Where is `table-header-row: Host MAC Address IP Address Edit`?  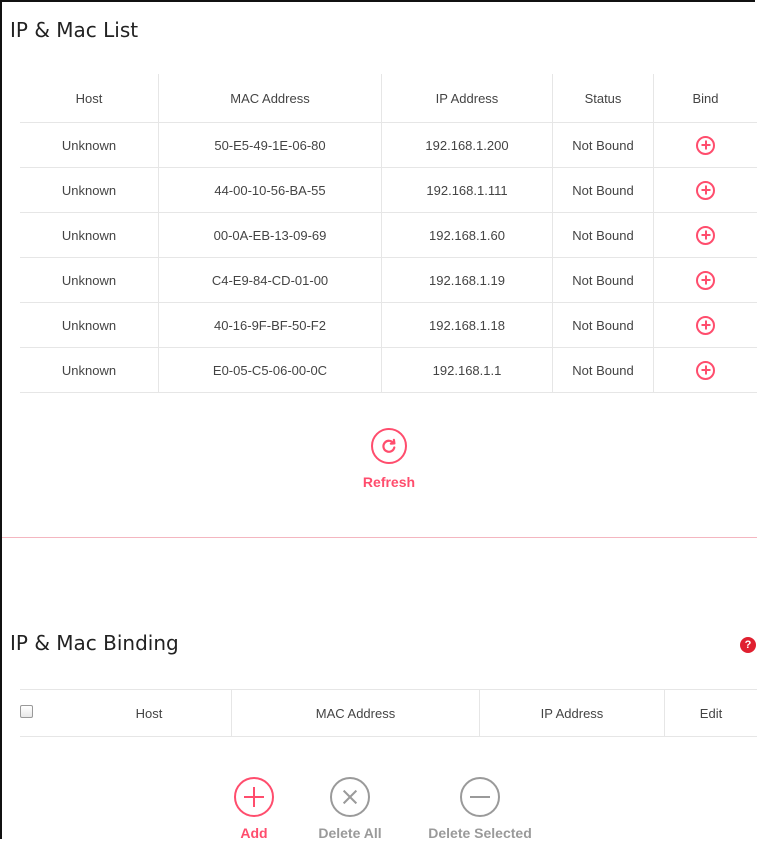 table-header-row: Host MAC Address IP Address Edit is located at coordinates (388, 713).